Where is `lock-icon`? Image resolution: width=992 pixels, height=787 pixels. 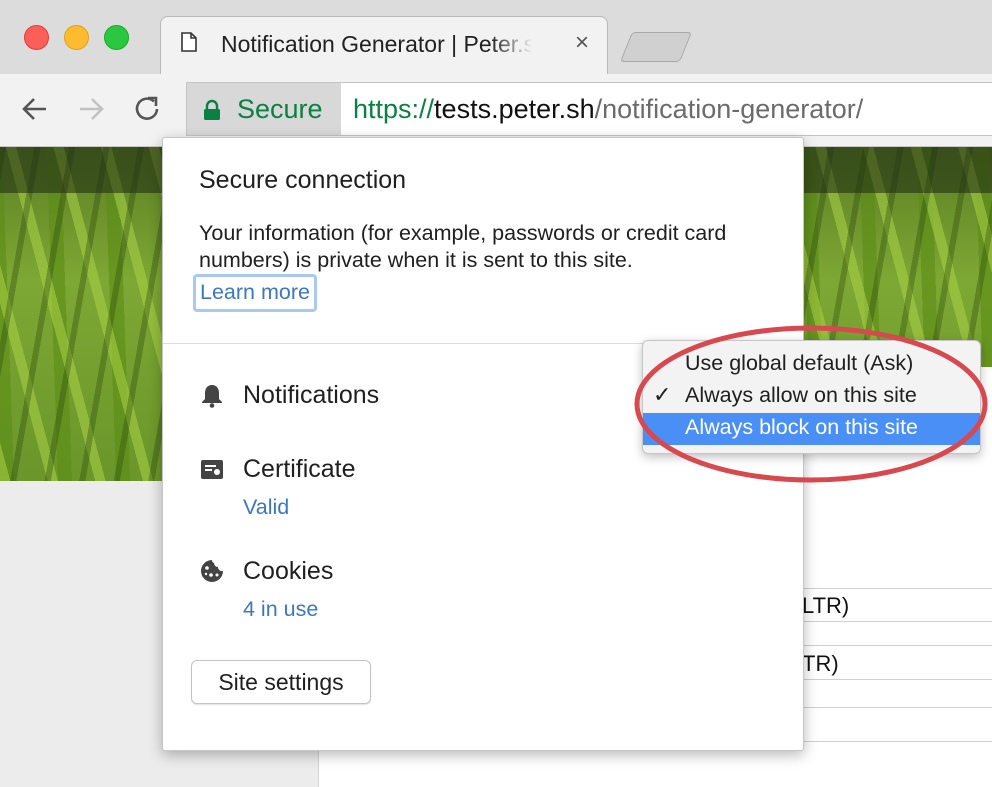 lock-icon is located at coordinates (212, 109).